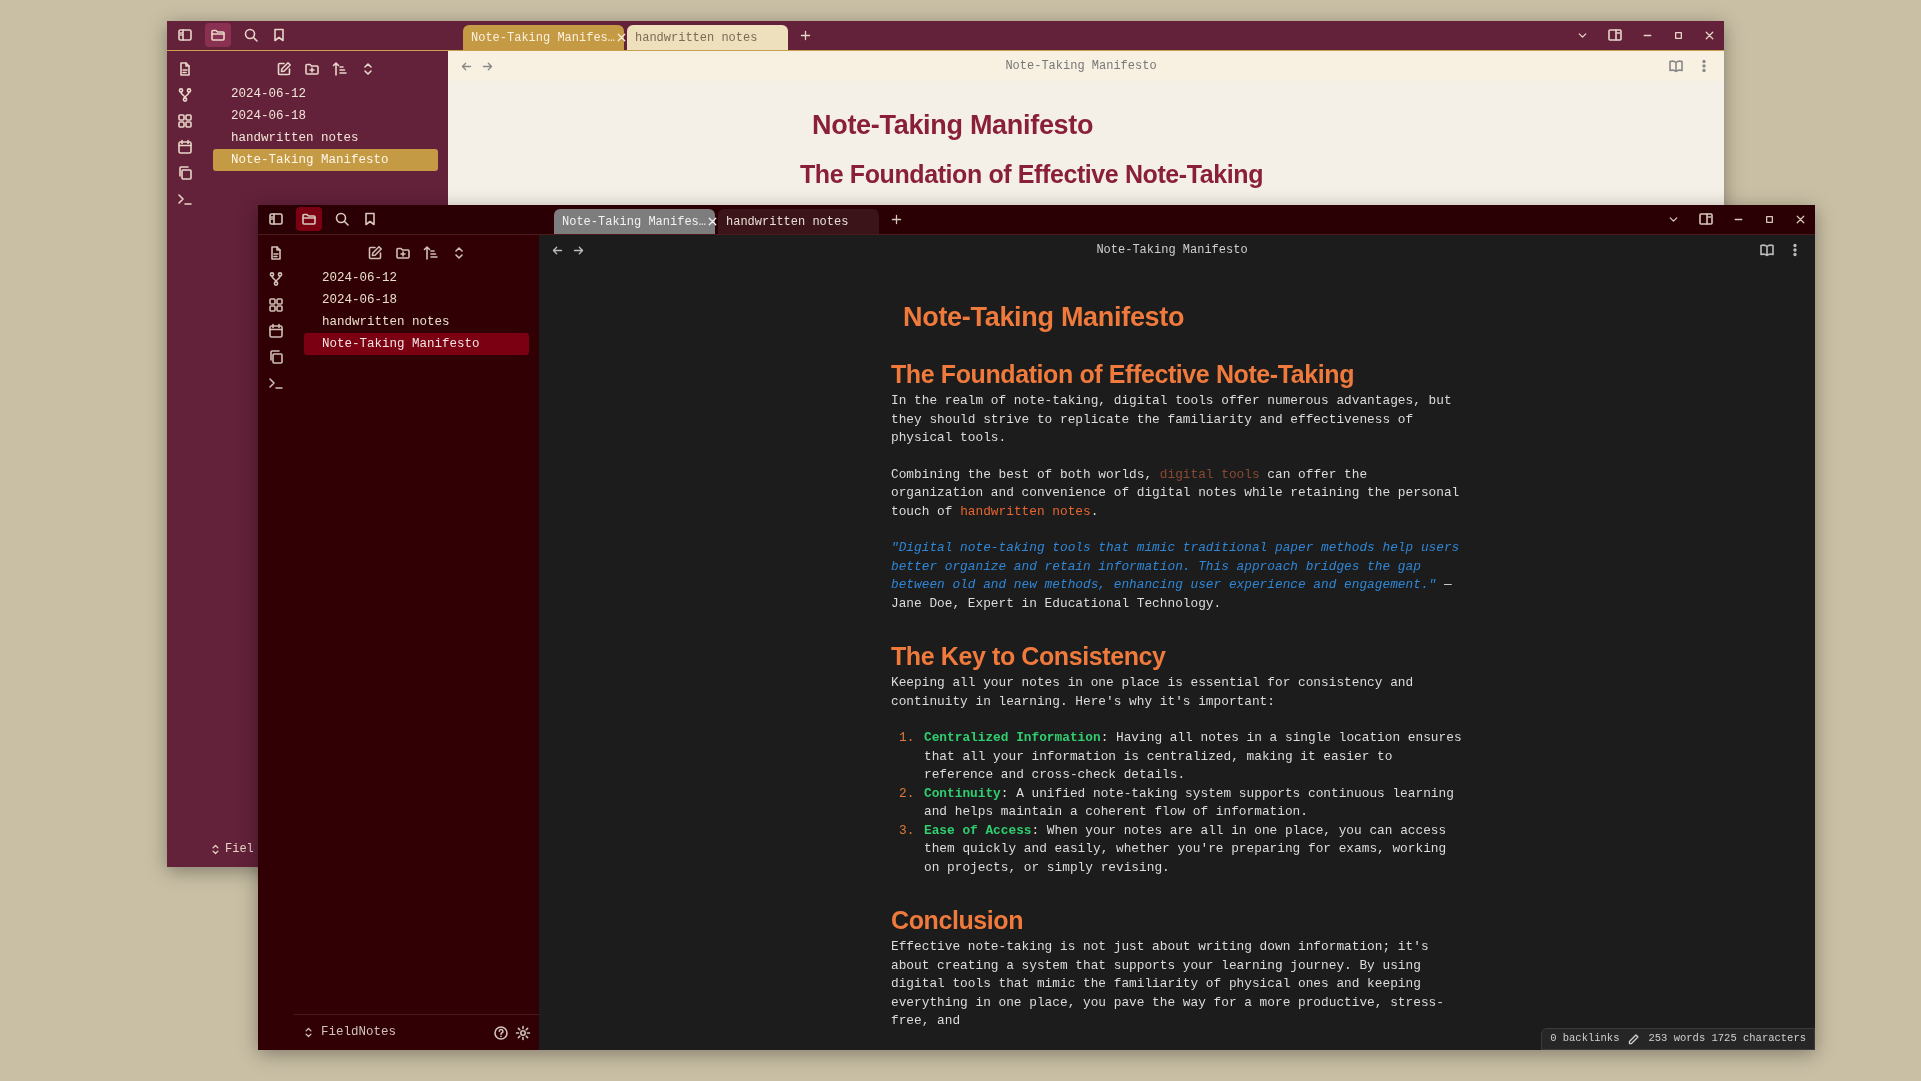 This screenshot has height=1081, width=1921. I want to click on file-item: Note-Taking Manifesto, so click(416, 344).